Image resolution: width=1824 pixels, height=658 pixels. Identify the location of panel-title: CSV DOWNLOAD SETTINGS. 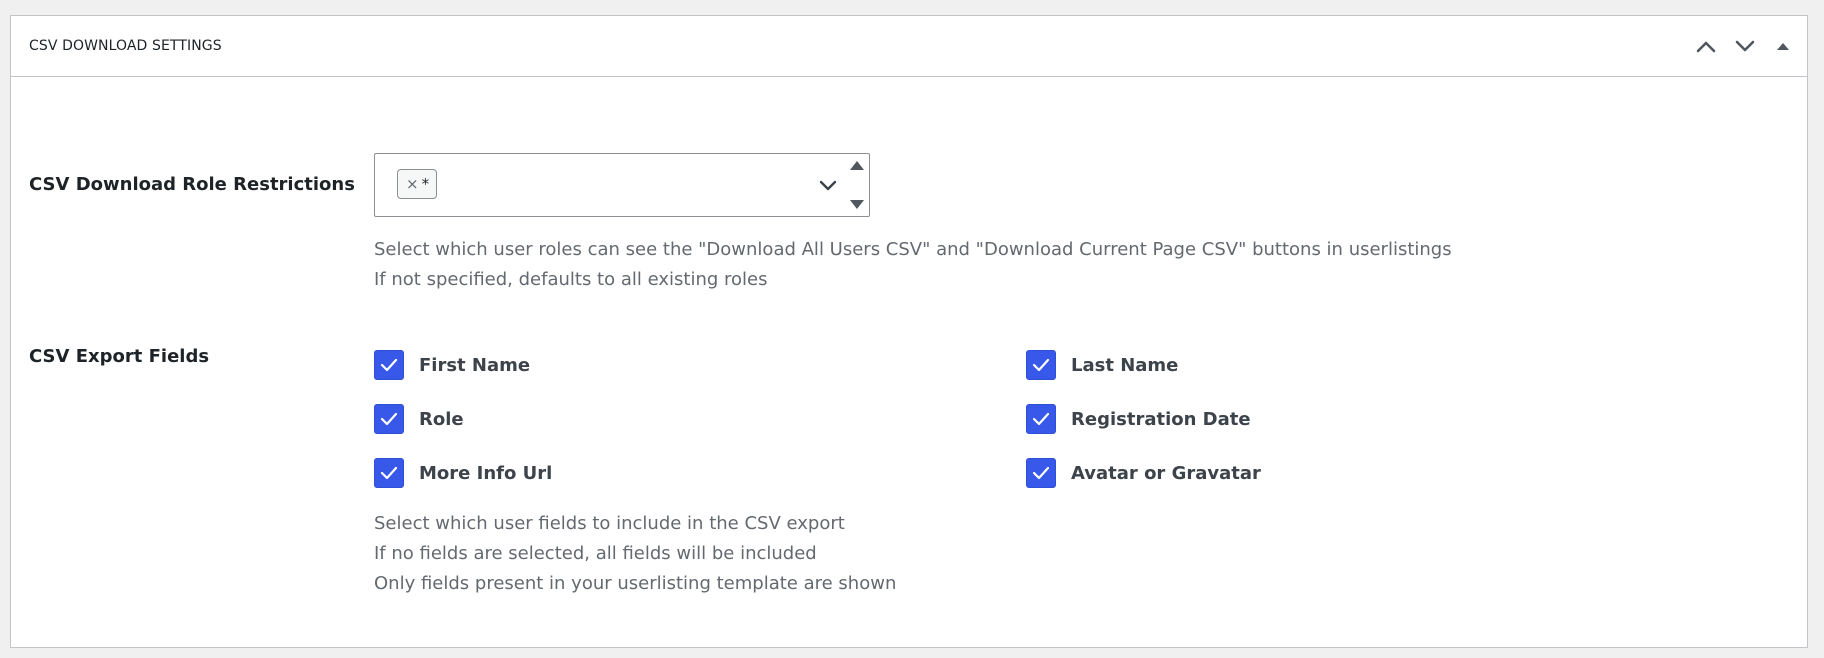
(125, 46).